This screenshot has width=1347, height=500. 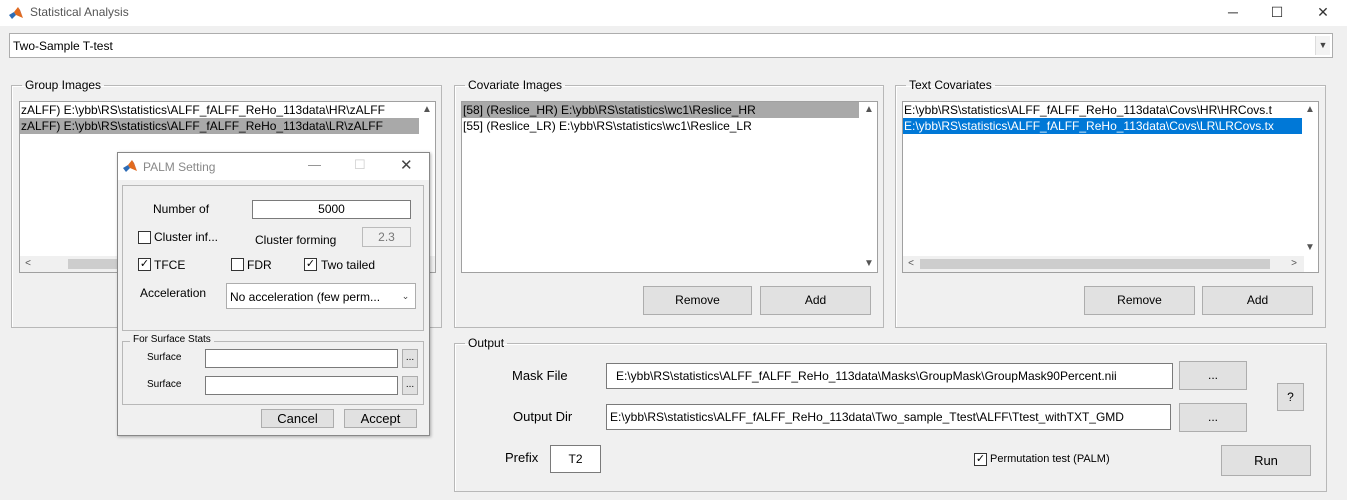 I want to click on horizontal-scrollbar: < >, so click(x=1103, y=264).